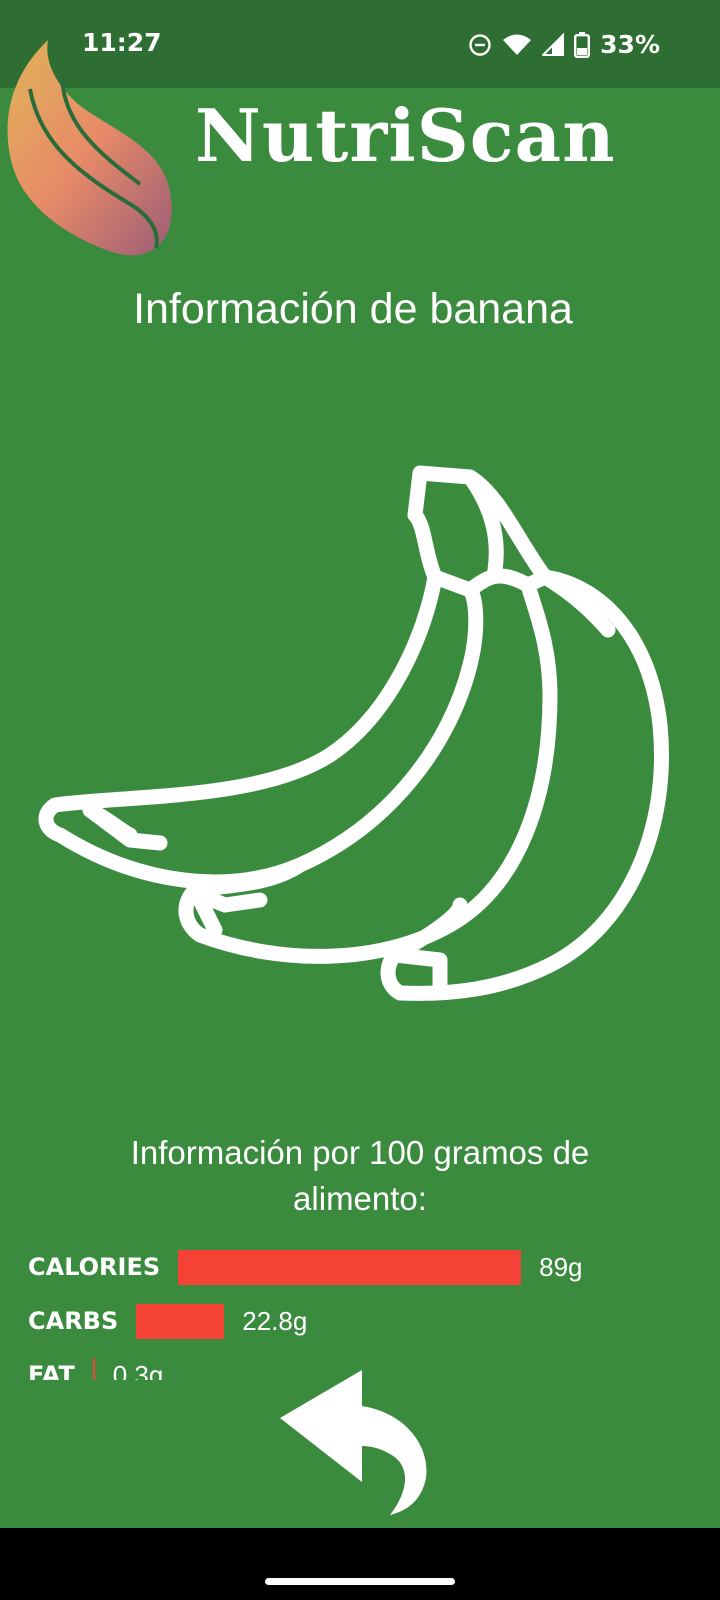 This screenshot has height=1600, width=720. I want to click on navigation-bar, so click(360, 1564).